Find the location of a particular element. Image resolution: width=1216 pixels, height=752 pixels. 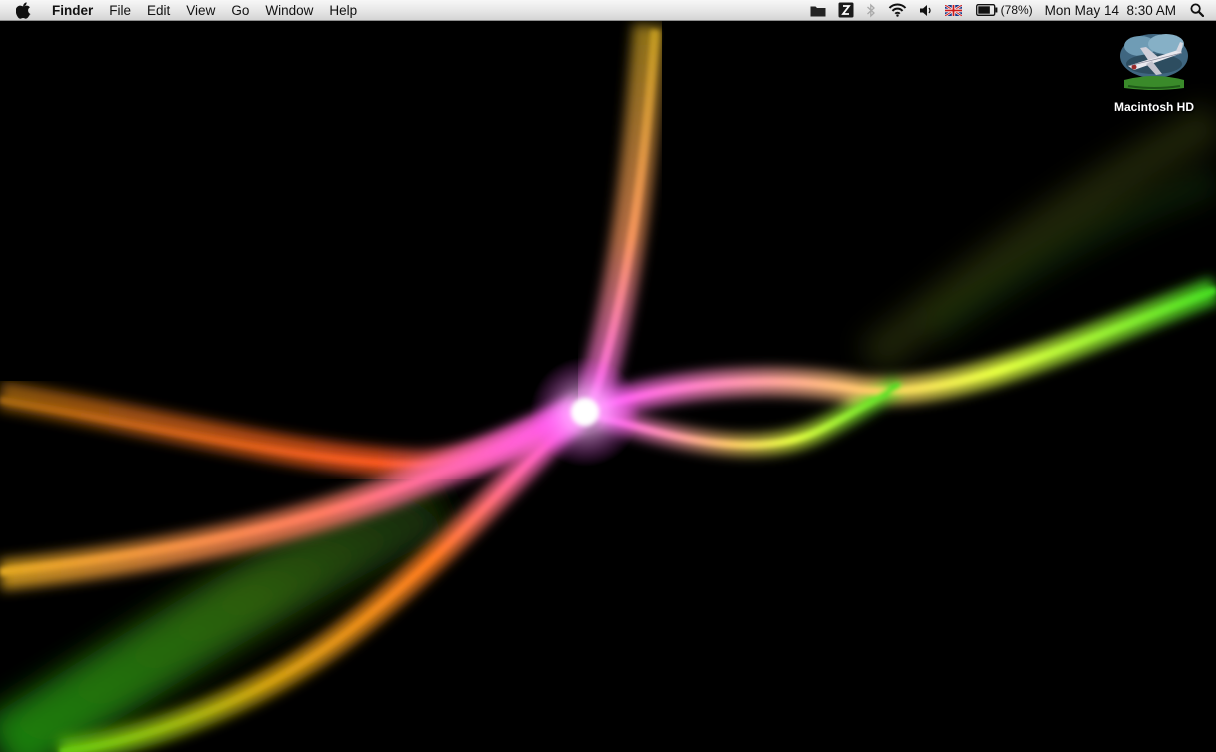

desktop-icon-macintosh-hd: Macintosh HD is located at coordinates (1154, 72).